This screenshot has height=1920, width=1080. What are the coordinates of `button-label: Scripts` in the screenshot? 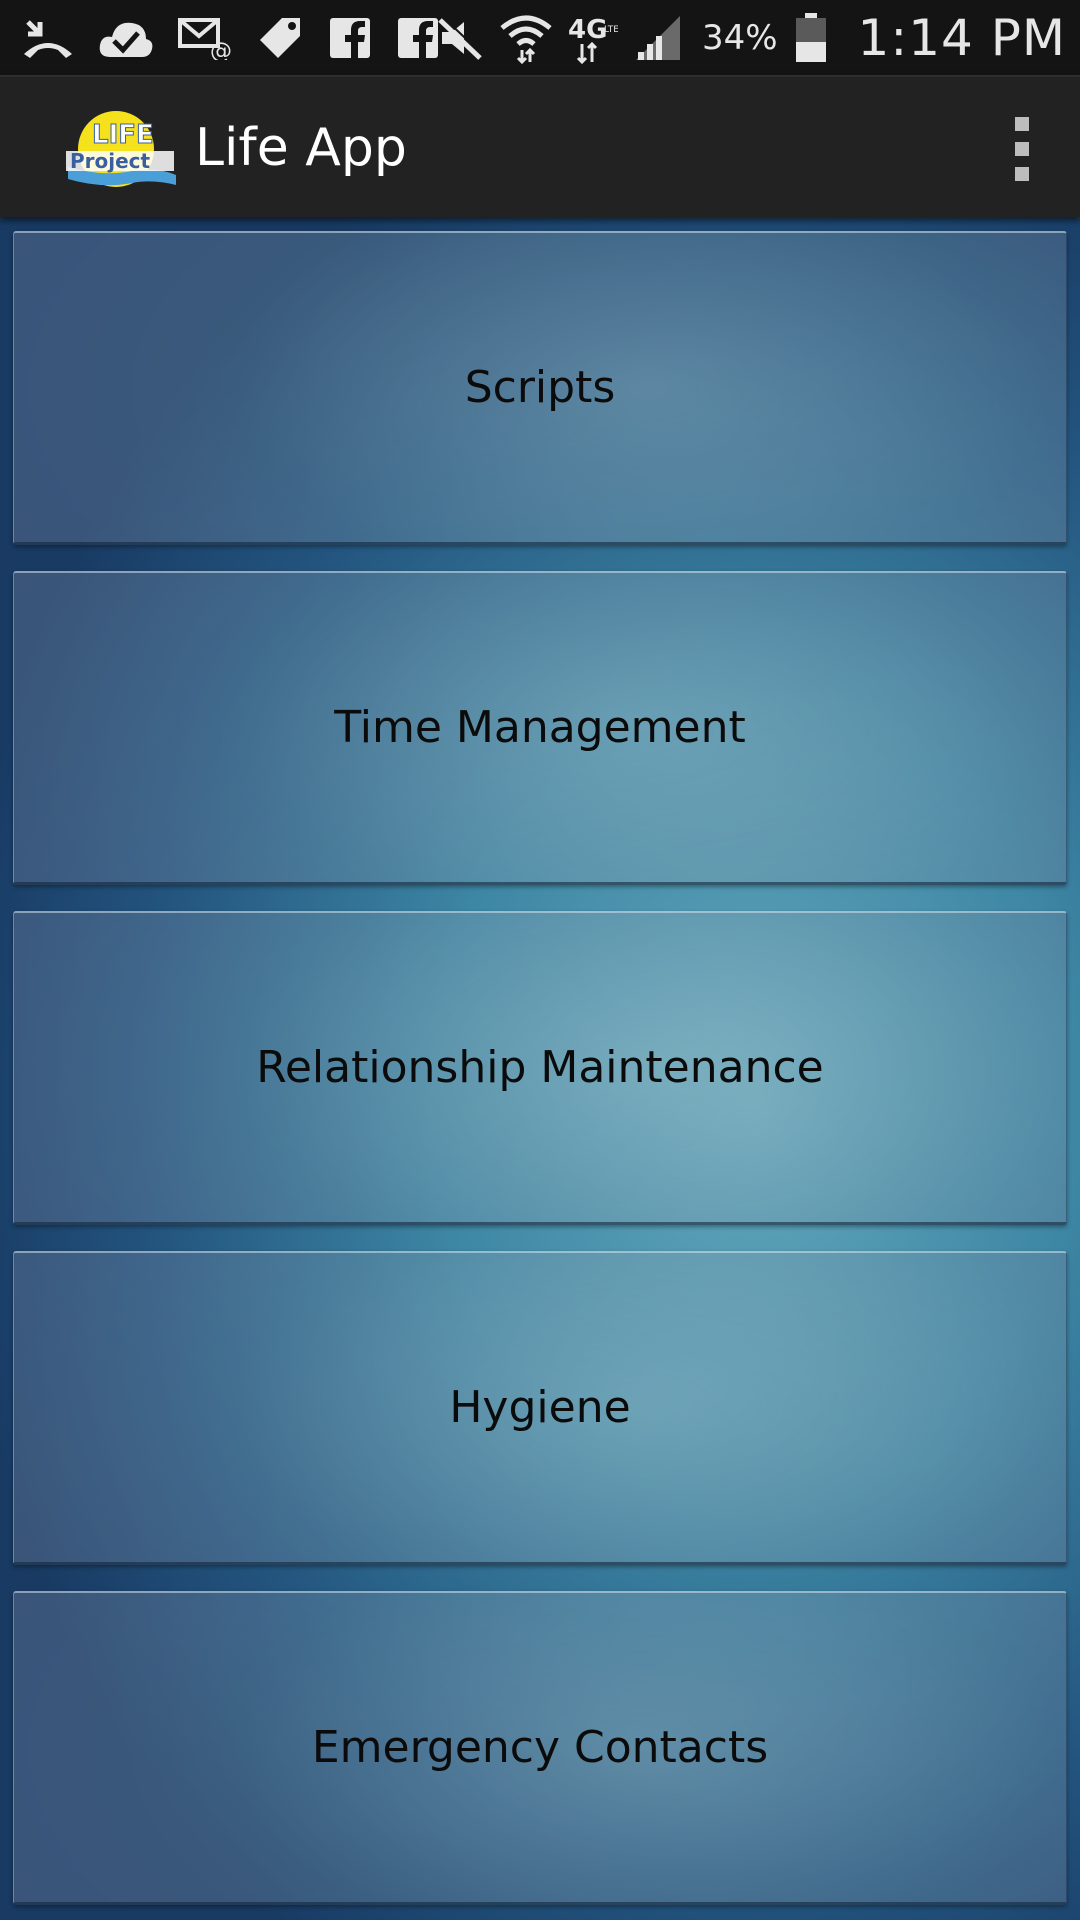 It's located at (540, 387).